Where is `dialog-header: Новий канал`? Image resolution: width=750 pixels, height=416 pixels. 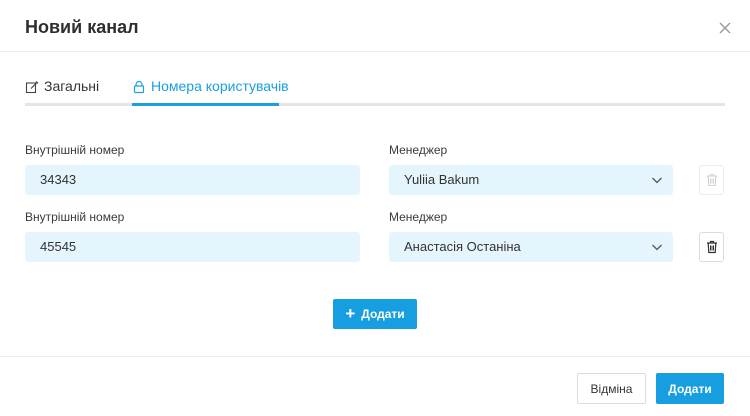
dialog-header: Новий канал is located at coordinates (375, 26).